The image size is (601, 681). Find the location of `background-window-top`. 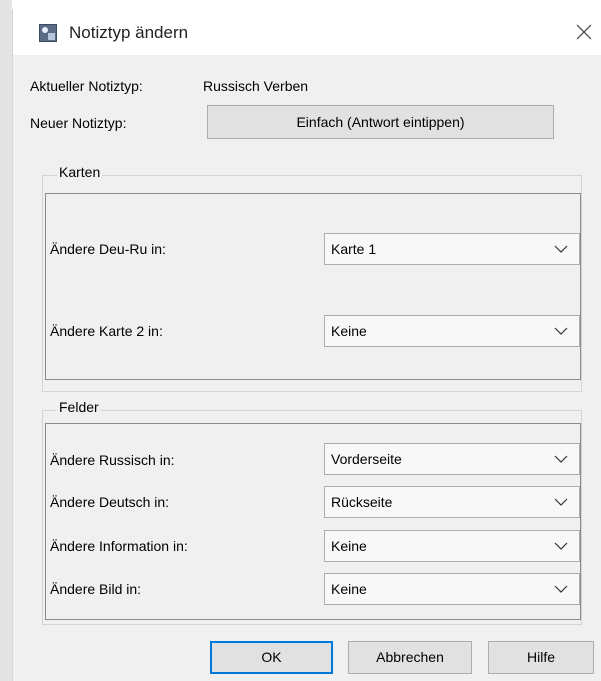

background-window-top is located at coordinates (306, 4).